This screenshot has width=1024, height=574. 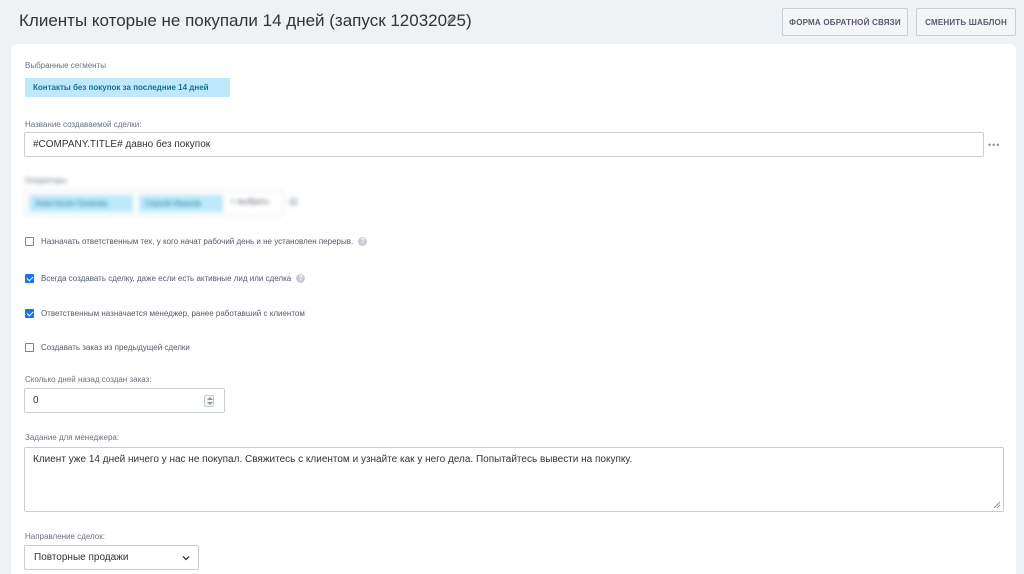 I want to click on feedback-form-button: ФОРМА ОБРАТНОЙ СВЯЗИ, so click(x=845, y=22).